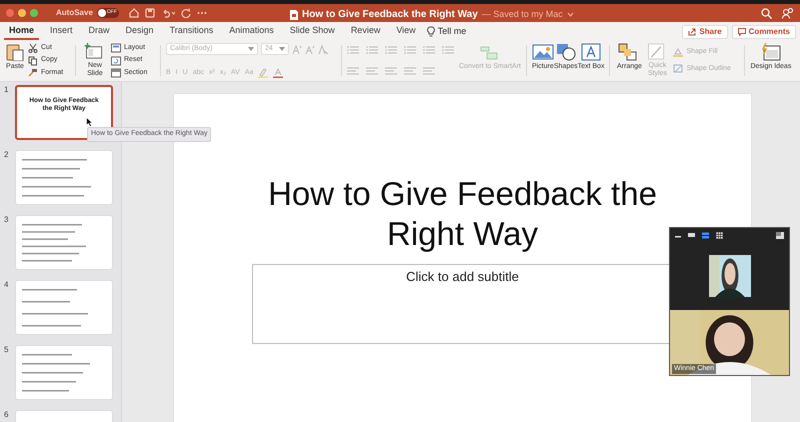 The image size is (800, 422). I want to click on save-icon, so click(149, 13).